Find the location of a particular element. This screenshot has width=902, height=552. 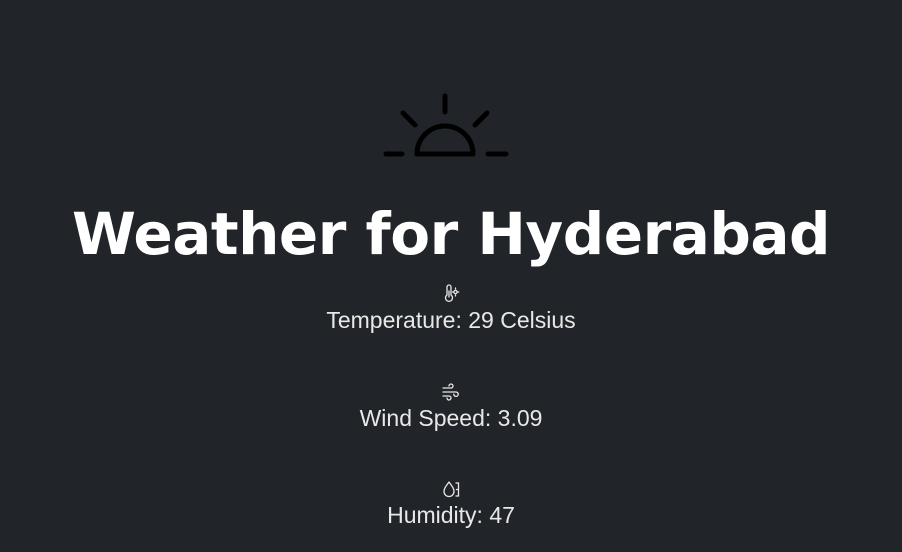

wind-speed-label: Wind Speed: 3.09 is located at coordinates (451, 418).